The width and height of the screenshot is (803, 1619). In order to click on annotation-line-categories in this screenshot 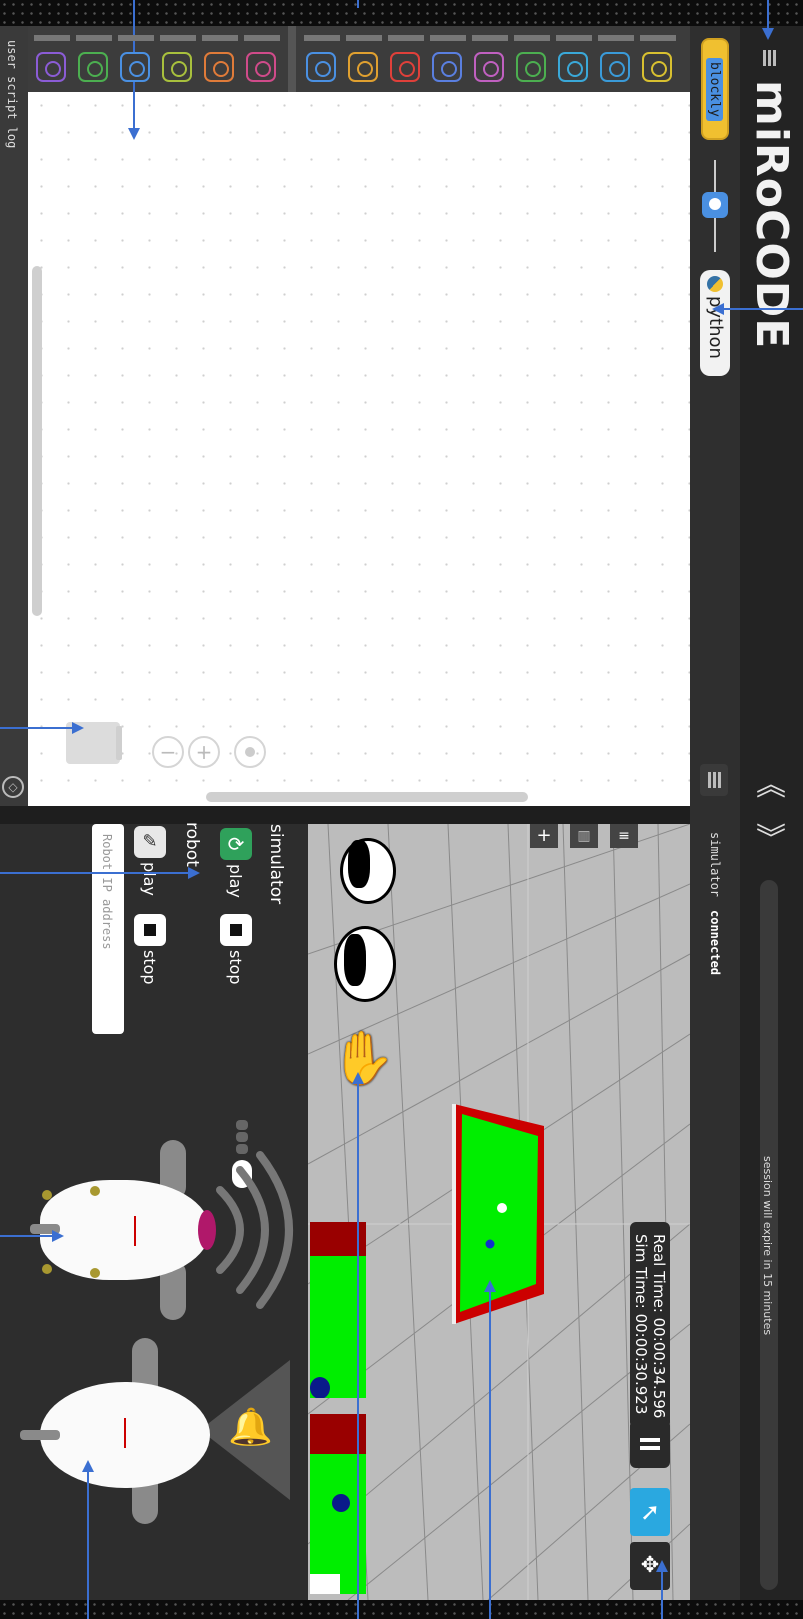, I will do `click(358, 4)`.